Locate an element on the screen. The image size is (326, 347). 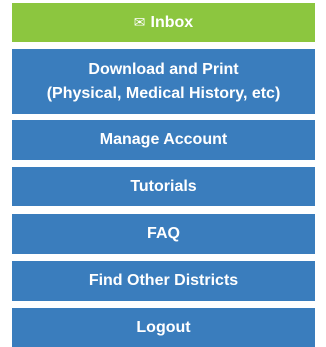
logout-button: Logout is located at coordinates (163, 327).